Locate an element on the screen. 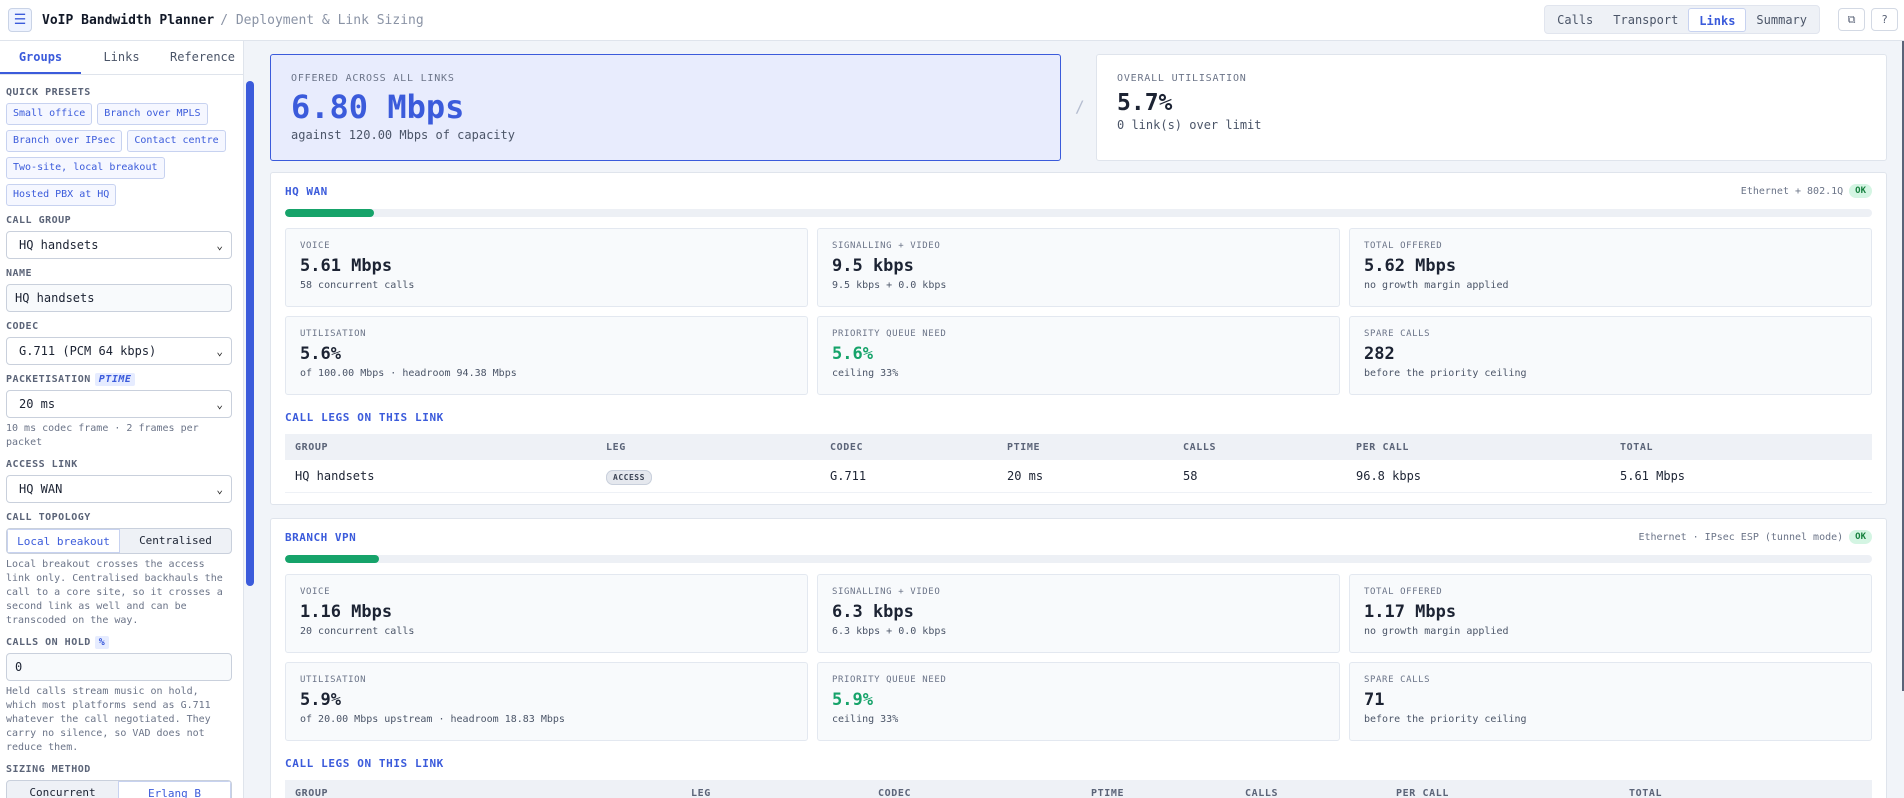 The width and height of the screenshot is (1904, 798). copy-icon: ⧉ is located at coordinates (1851, 19).